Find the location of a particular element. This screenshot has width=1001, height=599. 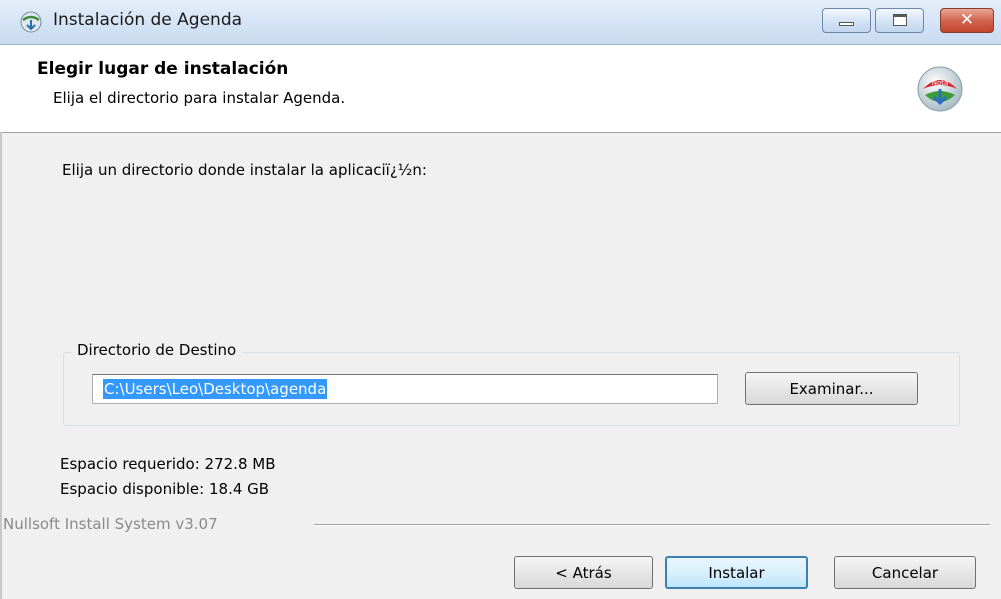

logo-text: Nota is located at coordinates (940, 83).